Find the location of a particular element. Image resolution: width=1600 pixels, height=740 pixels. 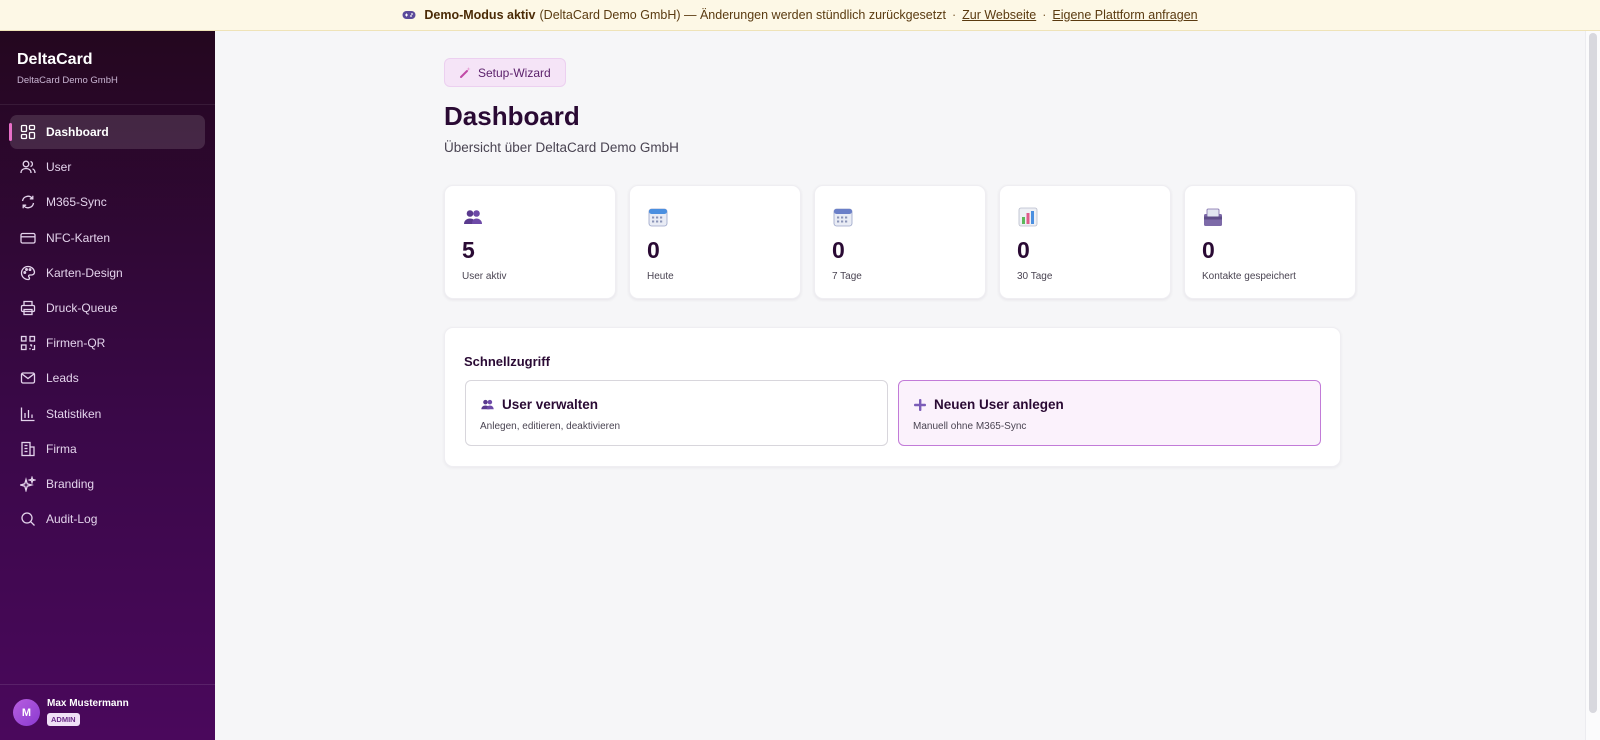

sidebar-item-dashboard: Dashboard is located at coordinates (107, 132).